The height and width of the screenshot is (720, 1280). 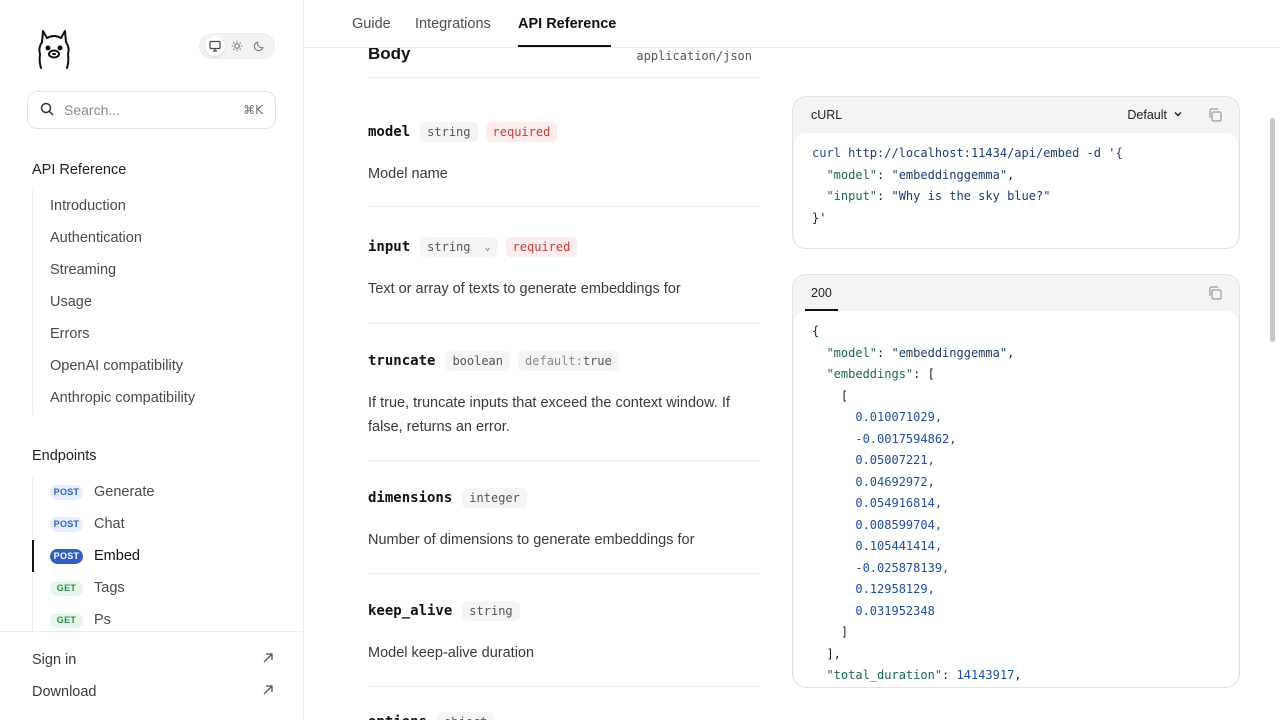 I want to click on page-scrollbar, so click(x=1272, y=230).